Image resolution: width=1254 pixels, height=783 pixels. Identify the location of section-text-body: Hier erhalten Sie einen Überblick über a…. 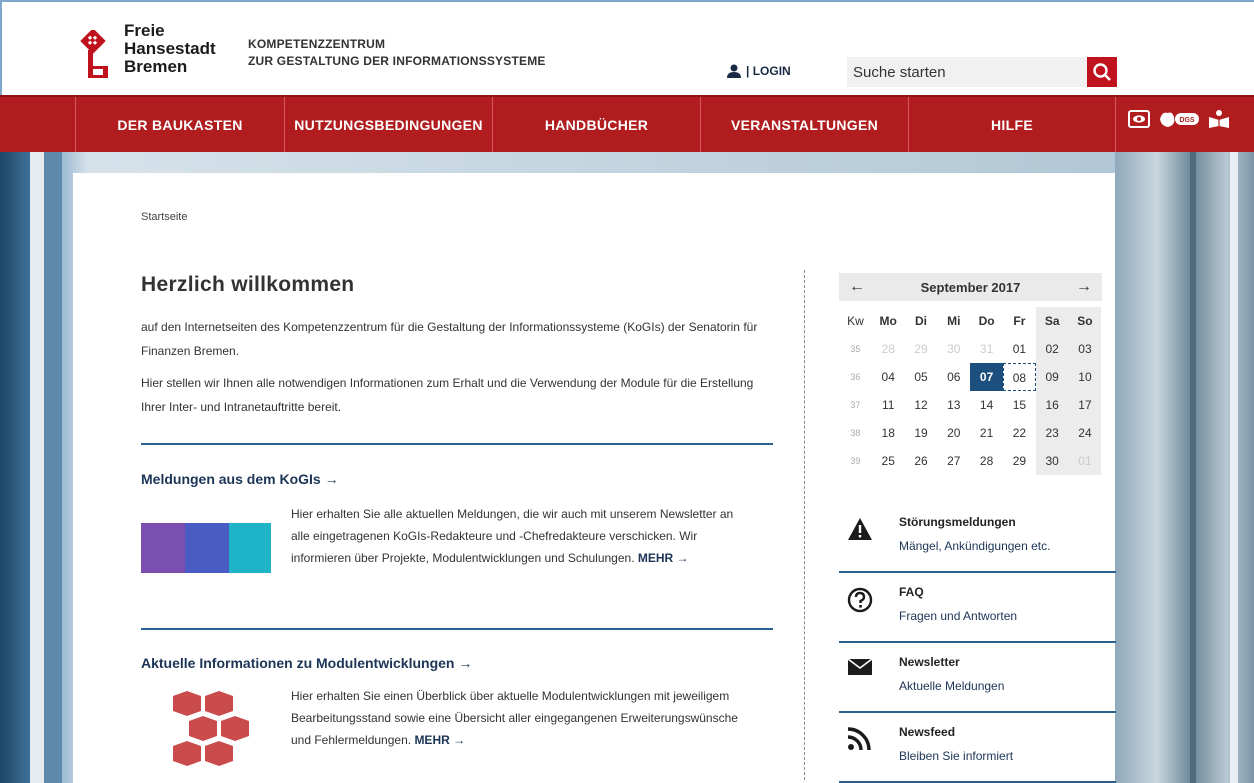
(514, 718).